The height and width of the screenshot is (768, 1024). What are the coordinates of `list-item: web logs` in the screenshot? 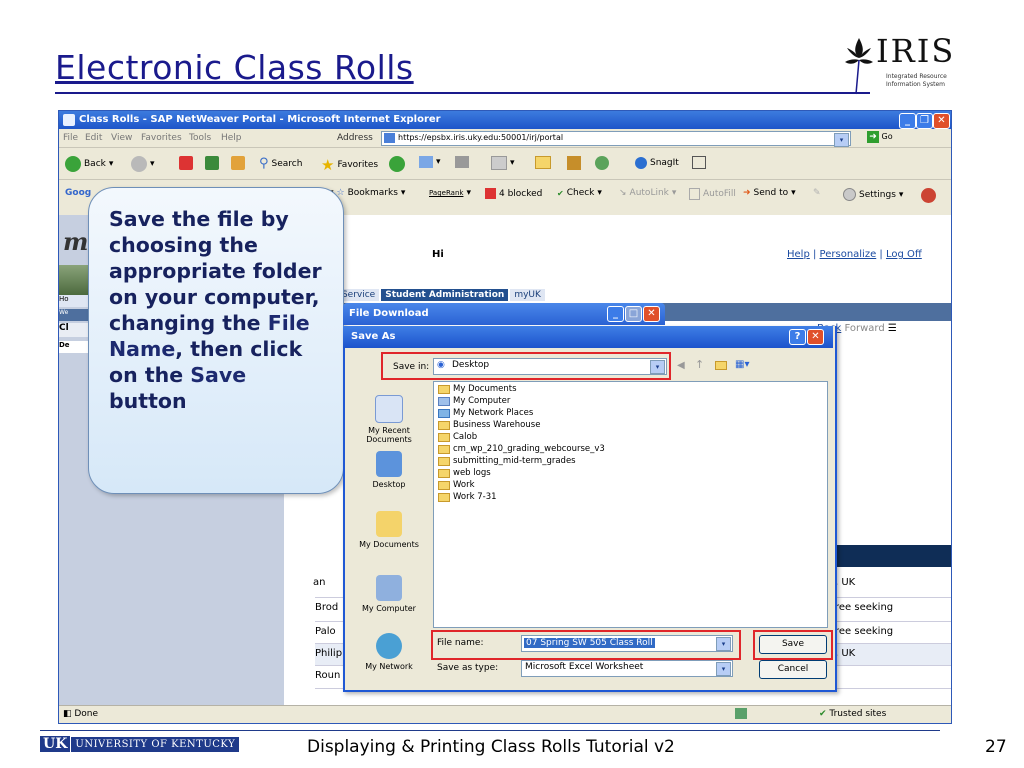 It's located at (464, 473).